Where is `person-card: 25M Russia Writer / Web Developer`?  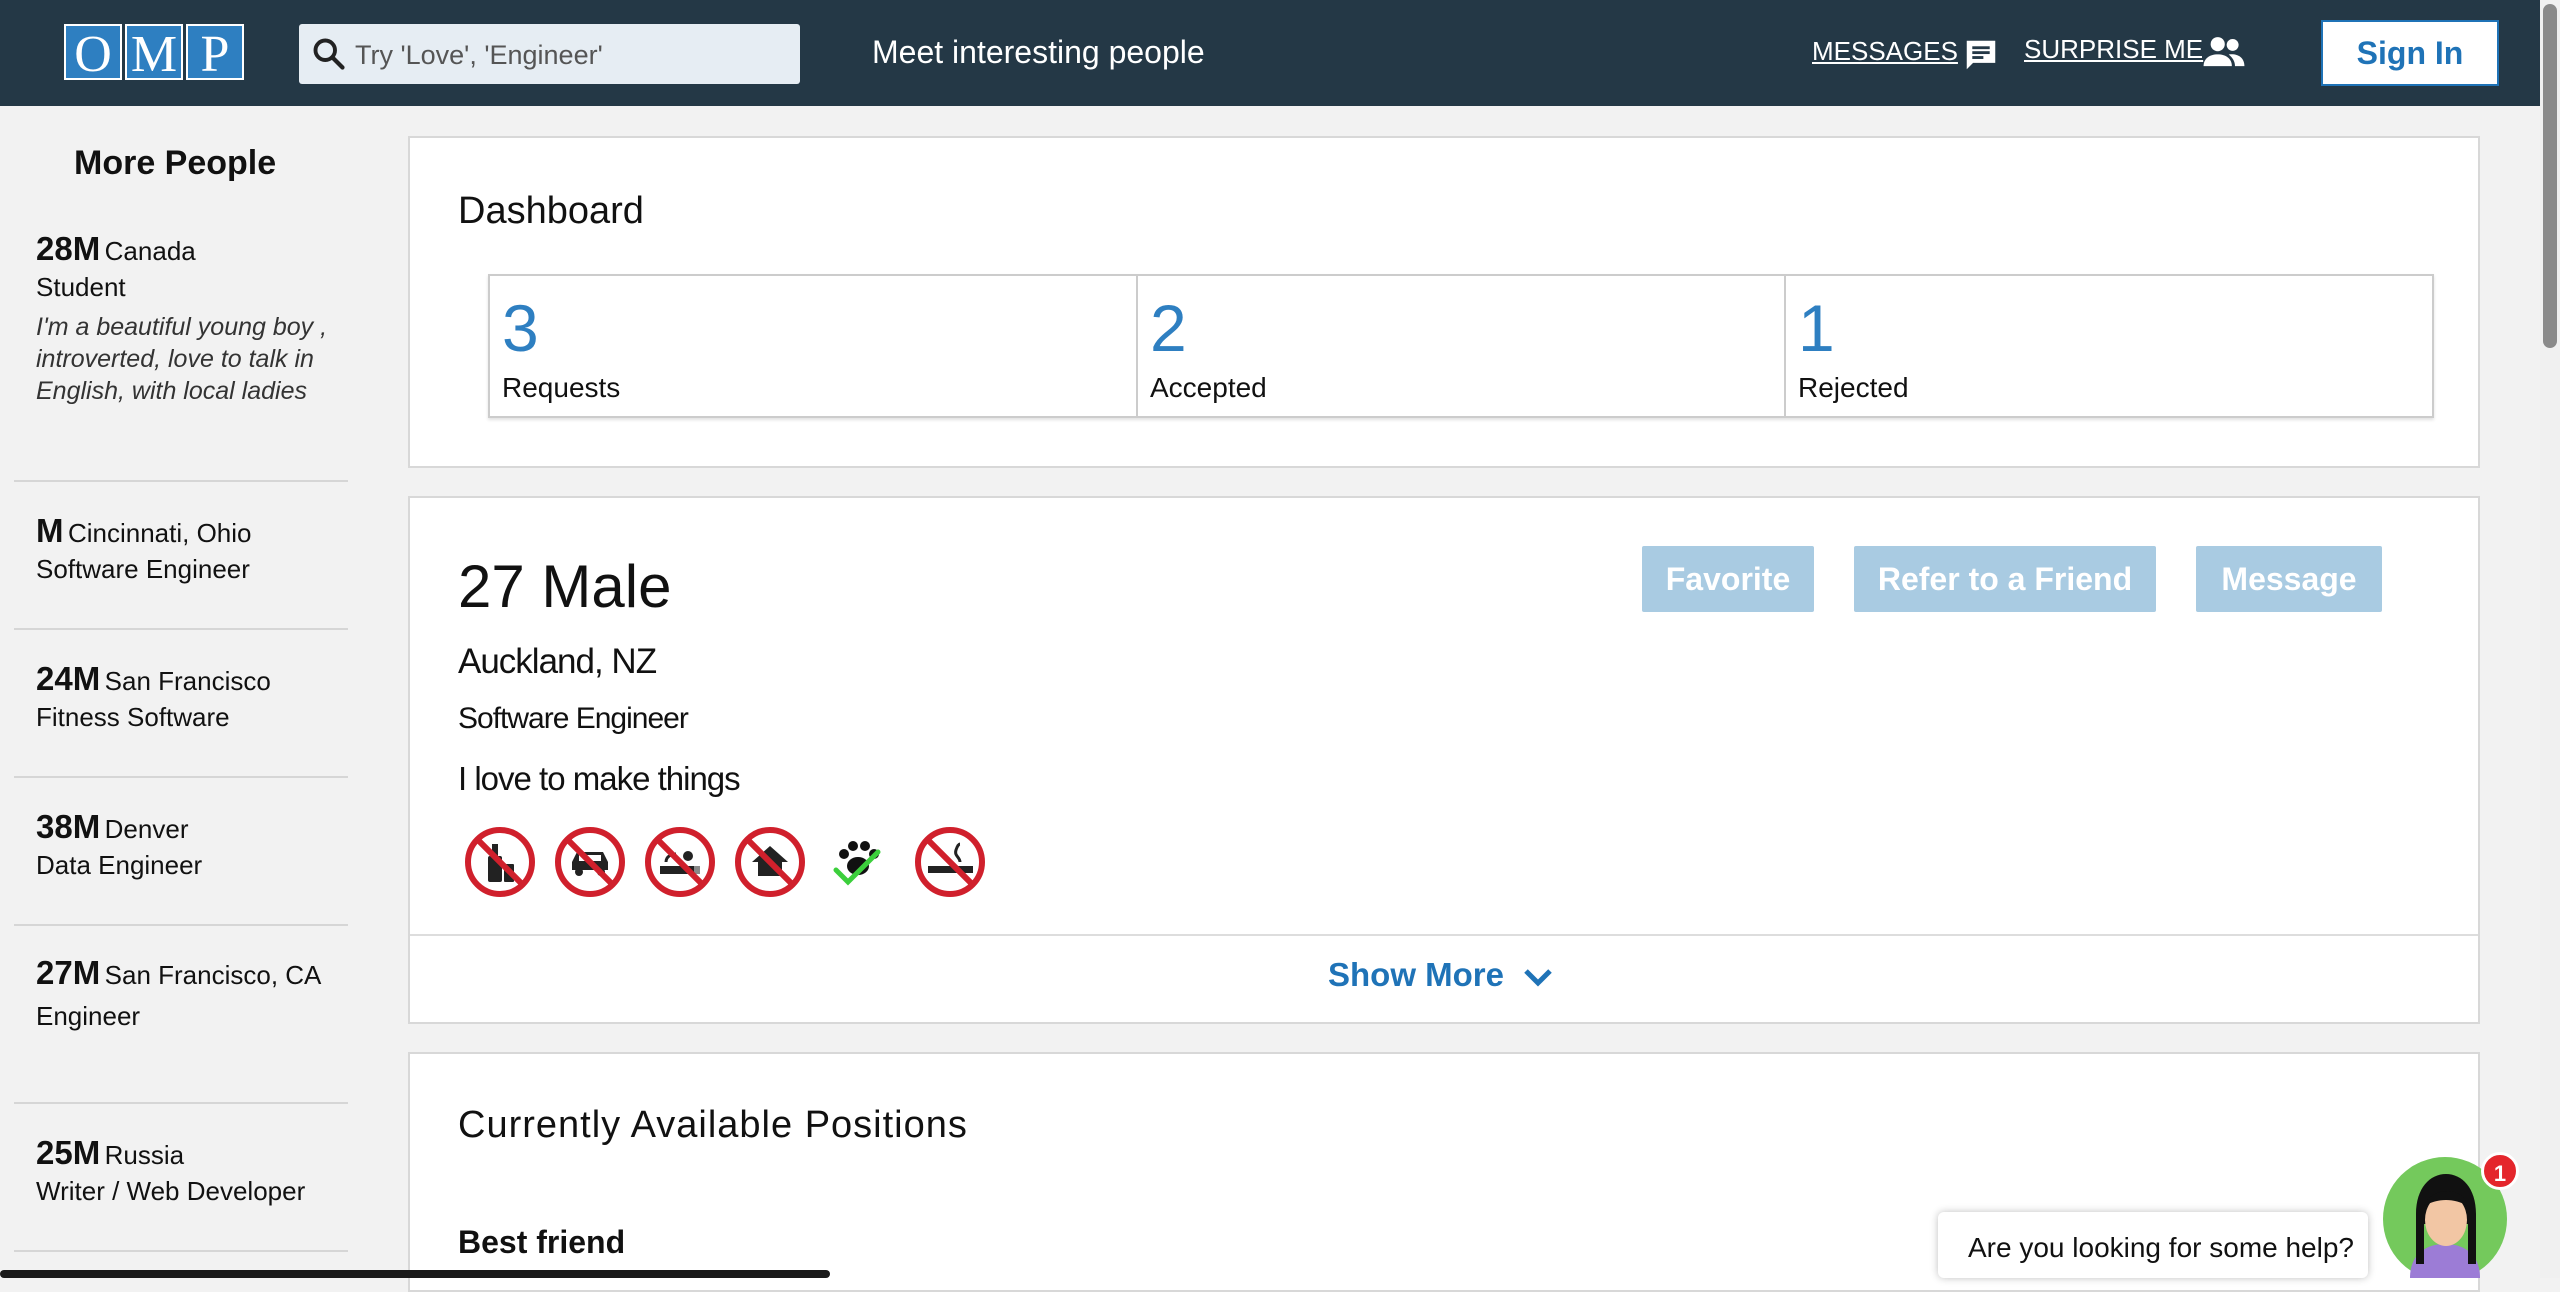
person-card: 25M Russia Writer / Web Developer is located at coordinates (181, 1193).